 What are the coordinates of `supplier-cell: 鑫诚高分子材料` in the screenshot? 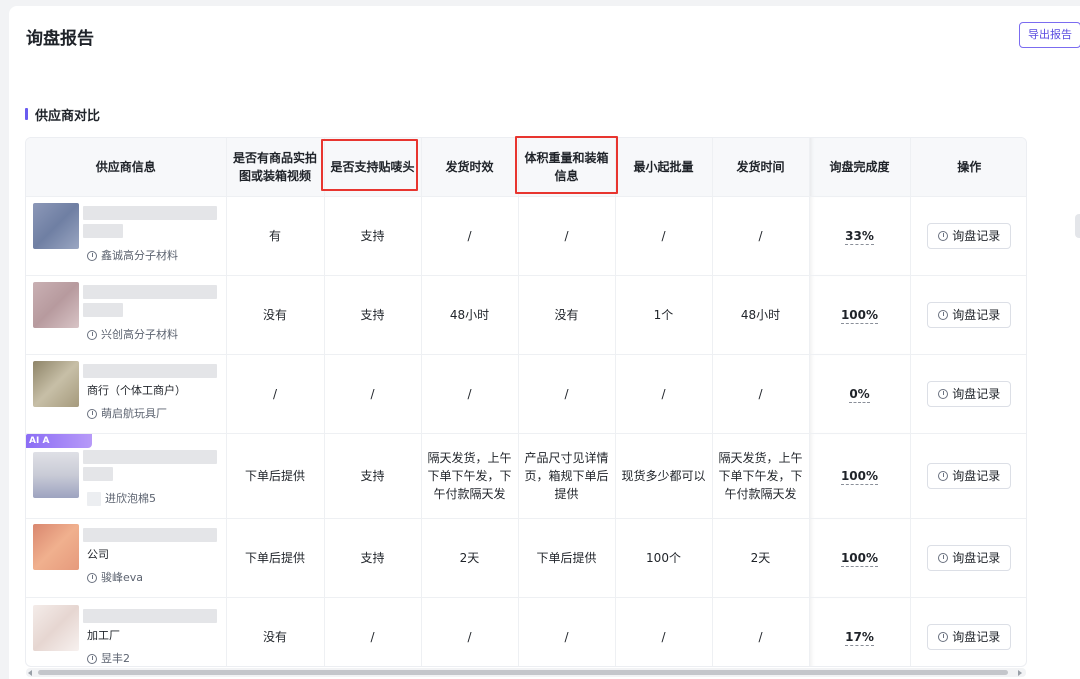 It's located at (126, 236).